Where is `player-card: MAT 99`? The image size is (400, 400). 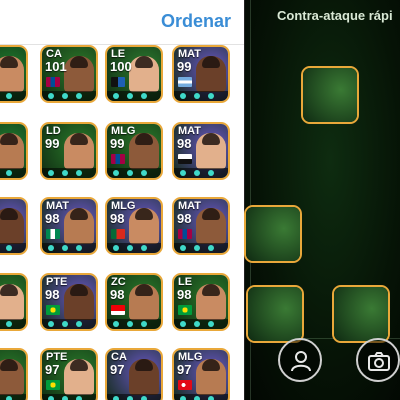 player-card: MAT 99 is located at coordinates (201, 74).